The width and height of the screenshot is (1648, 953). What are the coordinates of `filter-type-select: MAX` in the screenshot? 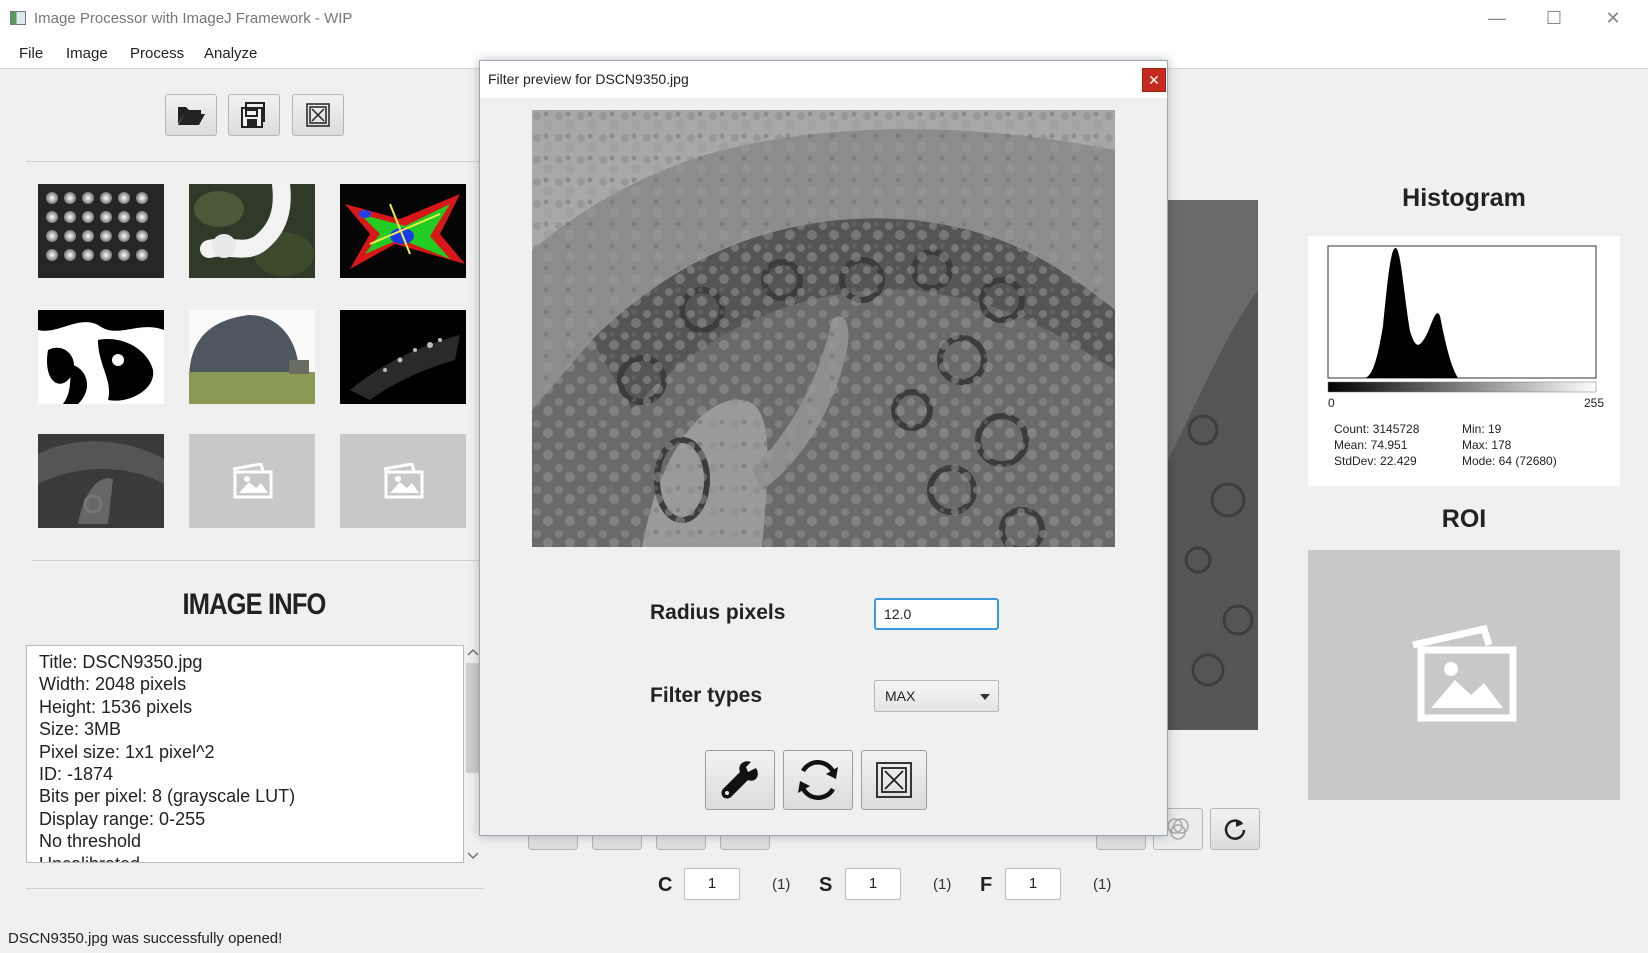 It's located at (936, 696).